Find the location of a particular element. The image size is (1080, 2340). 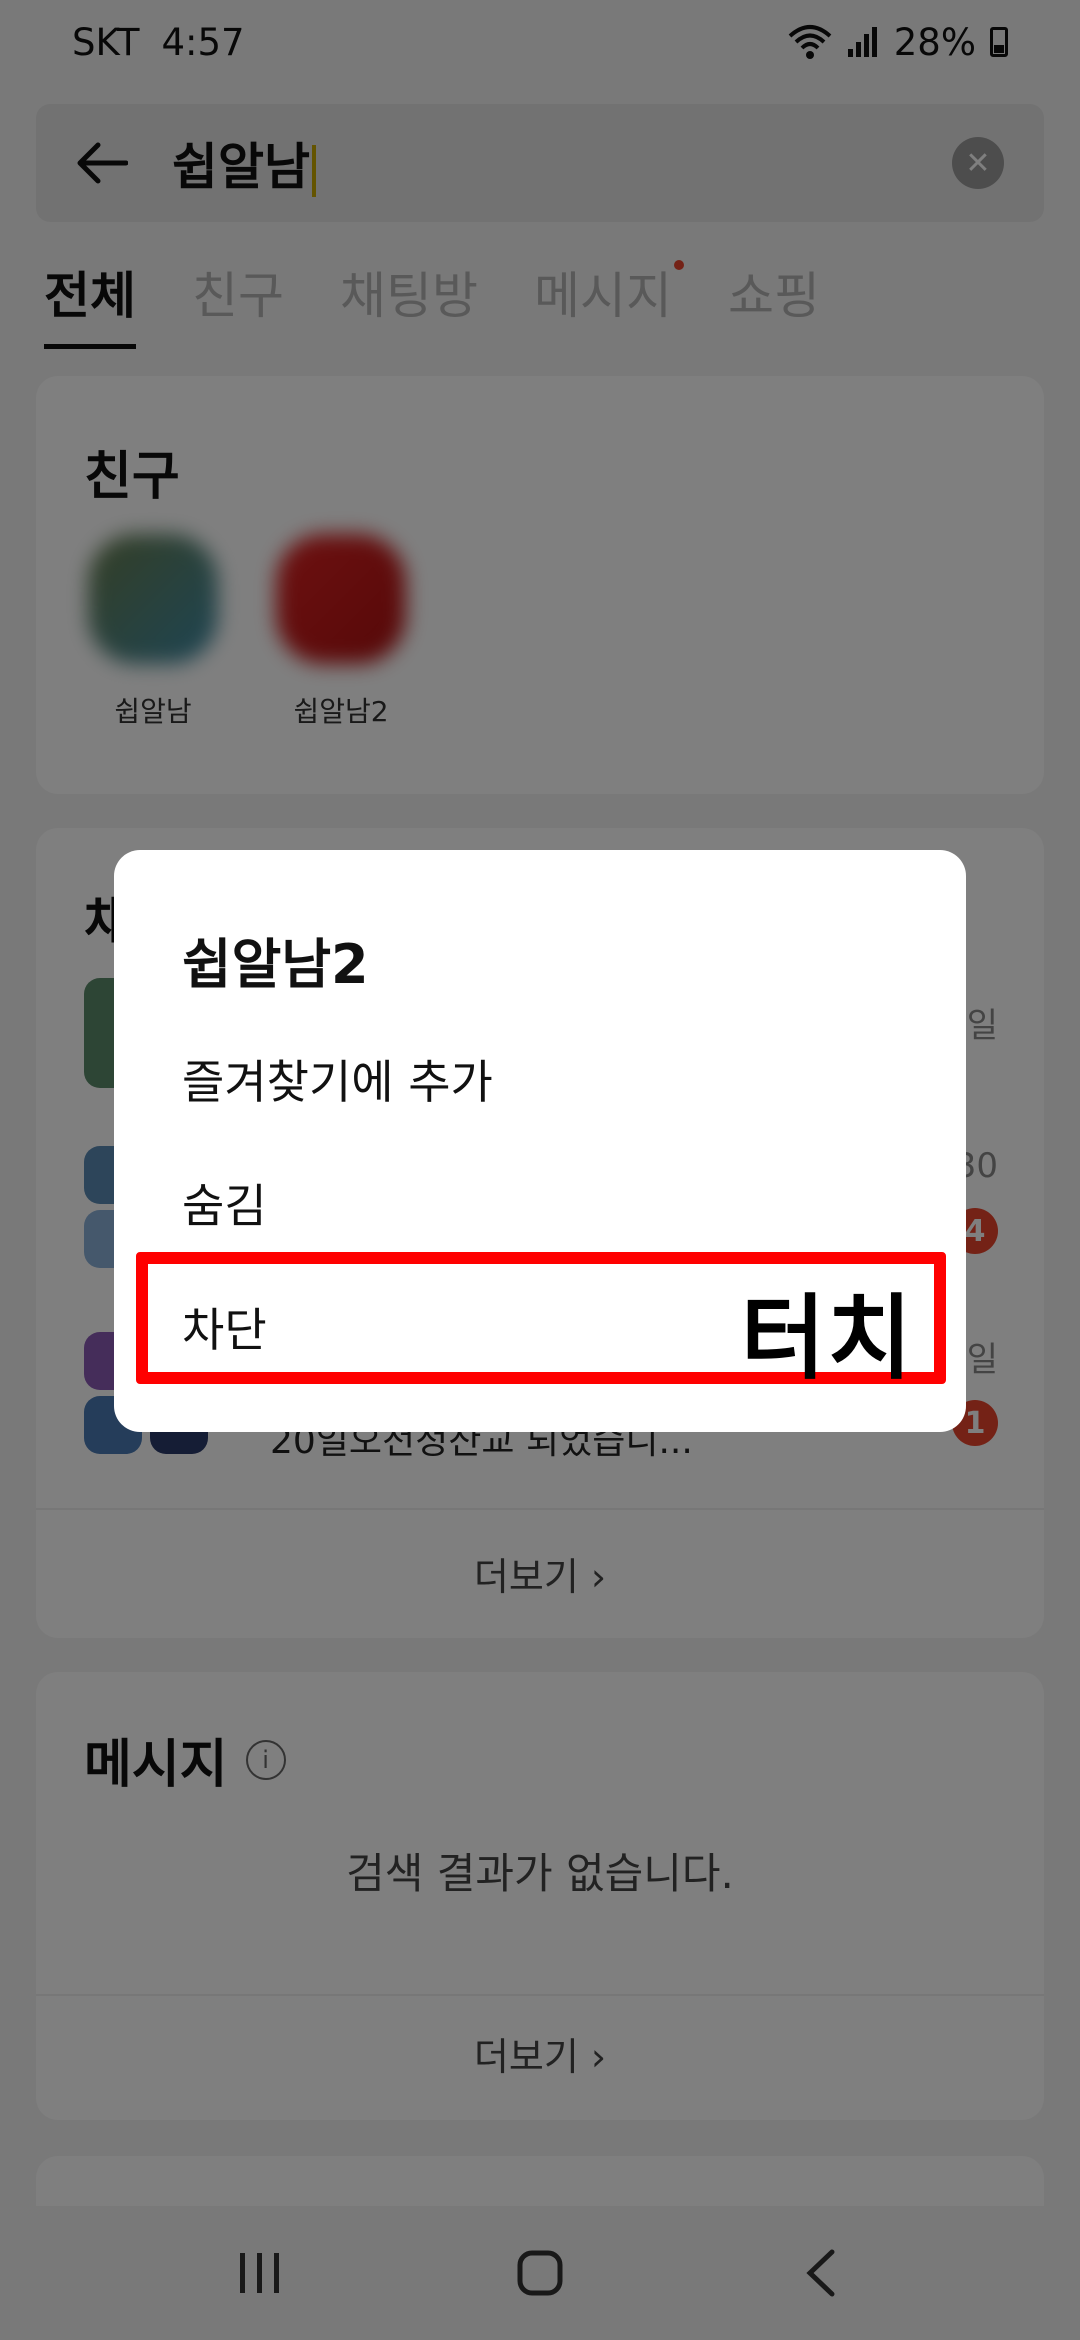

hide-option: 숨김 is located at coordinates (224, 1203).